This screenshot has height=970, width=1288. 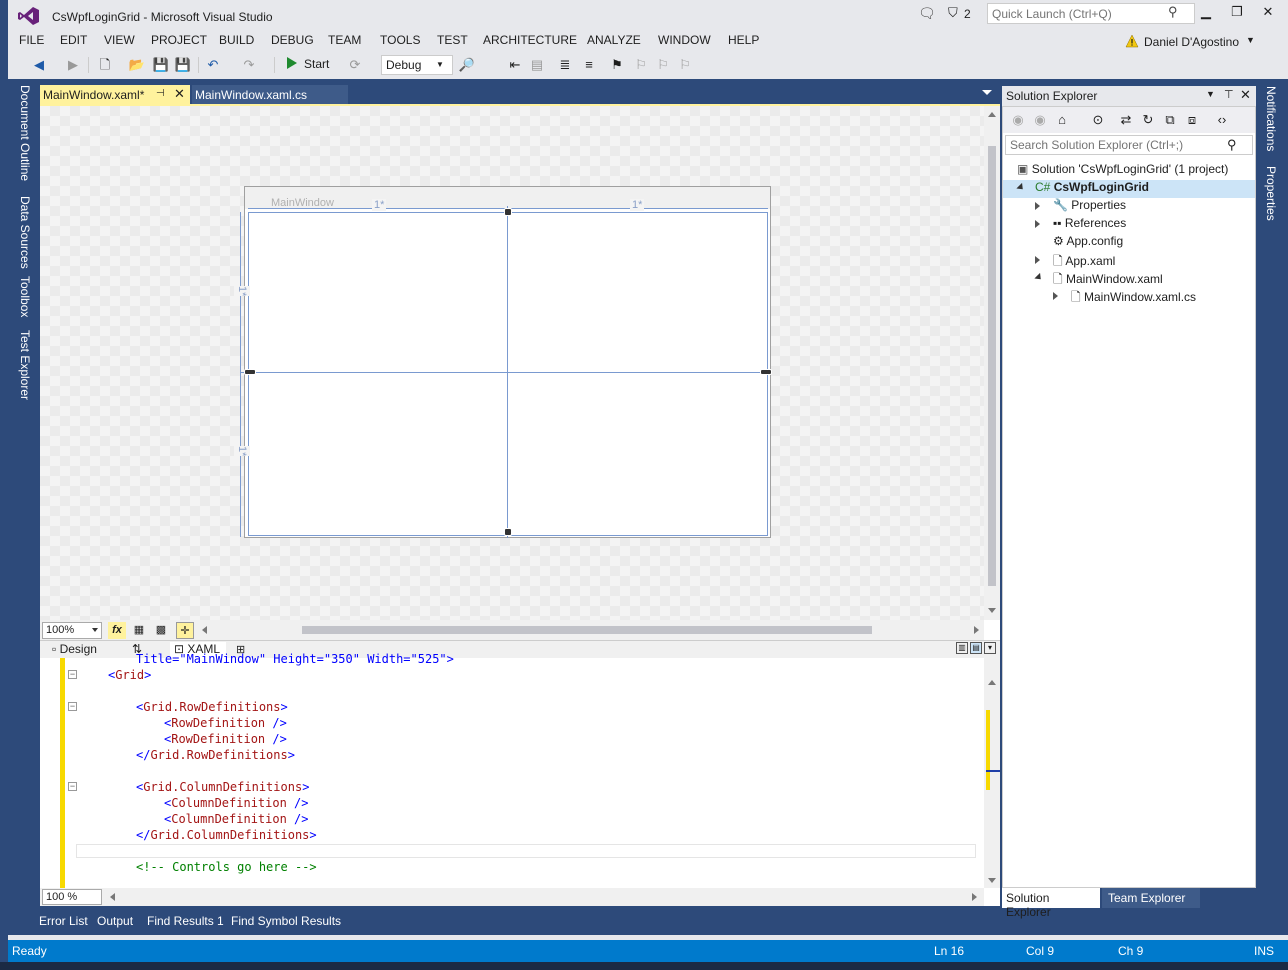 I want to click on menu-view: VIEW, so click(x=119, y=40).